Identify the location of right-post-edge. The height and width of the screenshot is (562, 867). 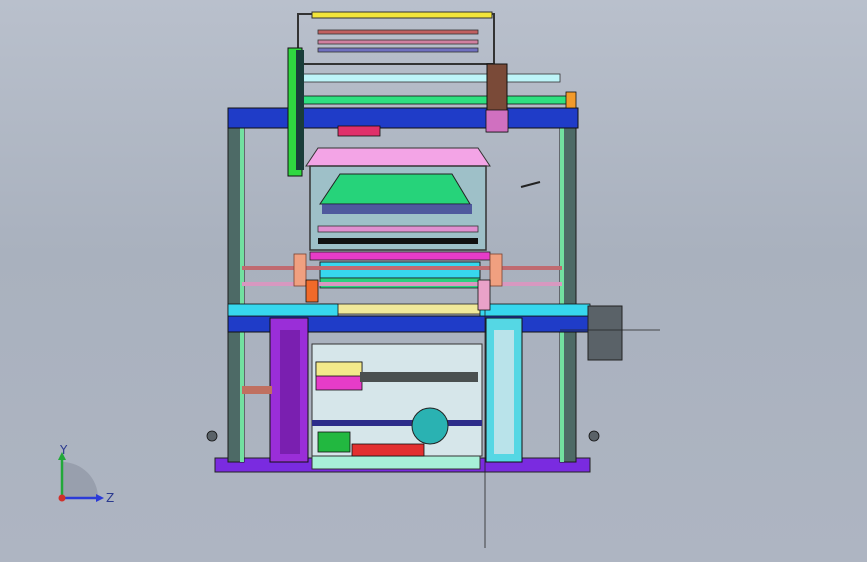
(562, 292).